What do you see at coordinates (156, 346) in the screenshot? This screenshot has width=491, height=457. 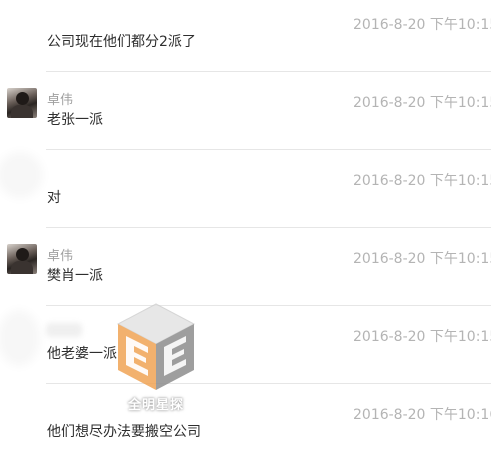 I see `cube-logo-icon` at bounding box center [156, 346].